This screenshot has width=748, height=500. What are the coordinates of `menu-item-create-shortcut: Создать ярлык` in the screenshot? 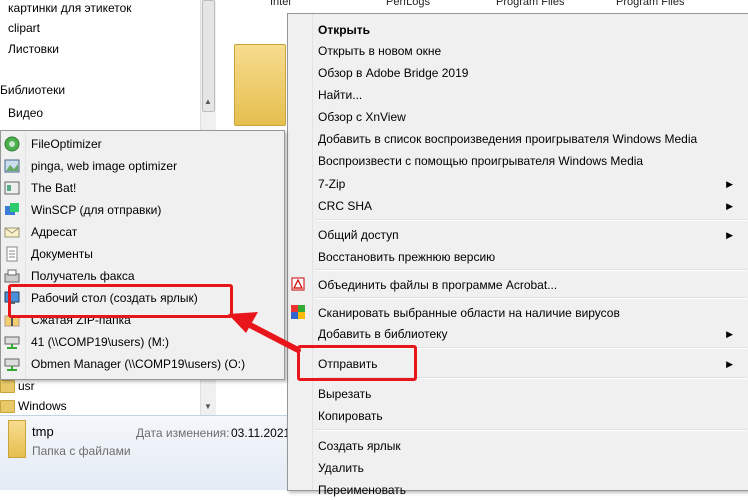 It's located at (359, 446).